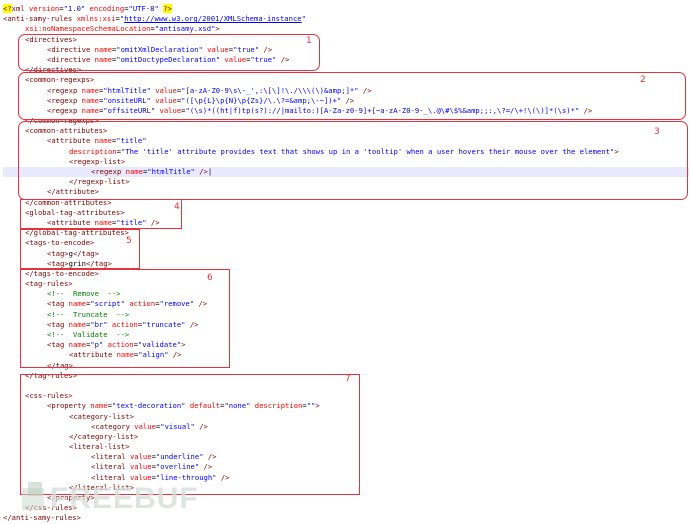  I want to click on annotation-box-tags-to-encode, so click(80, 249).